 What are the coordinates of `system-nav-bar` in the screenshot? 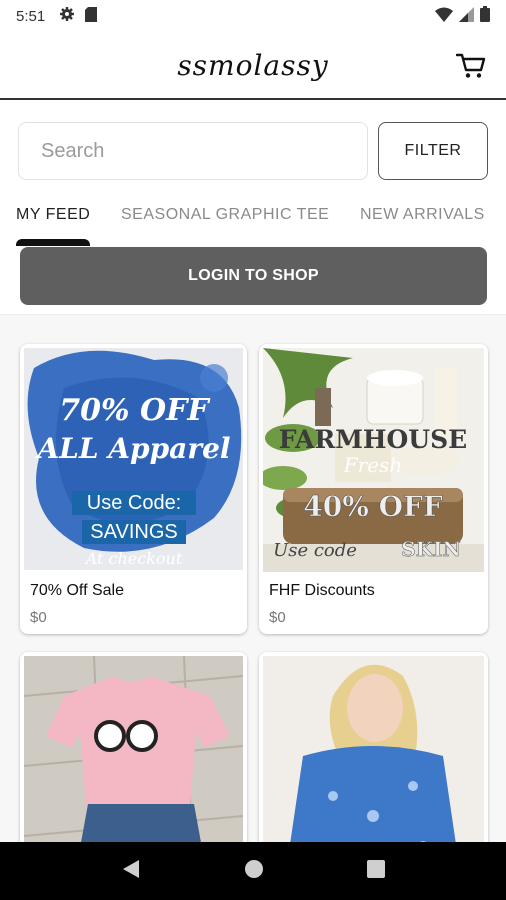 It's located at (253, 871).